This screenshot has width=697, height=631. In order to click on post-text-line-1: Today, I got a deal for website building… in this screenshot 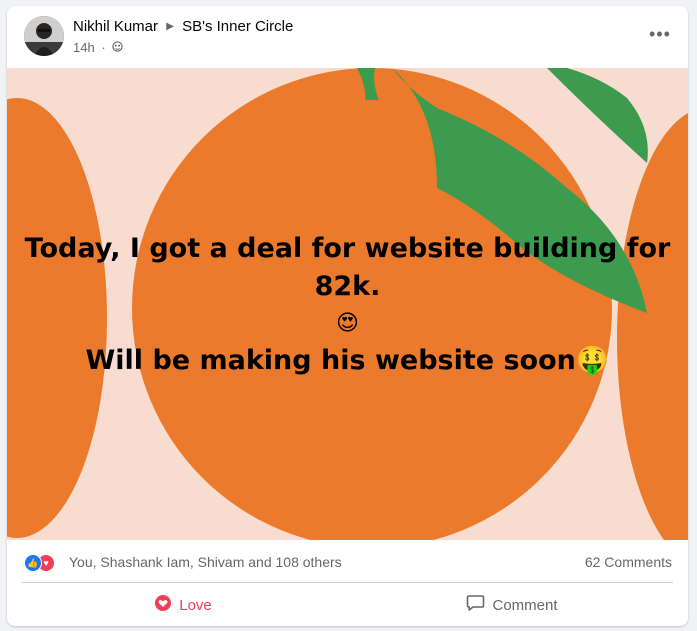, I will do `click(347, 248)`.